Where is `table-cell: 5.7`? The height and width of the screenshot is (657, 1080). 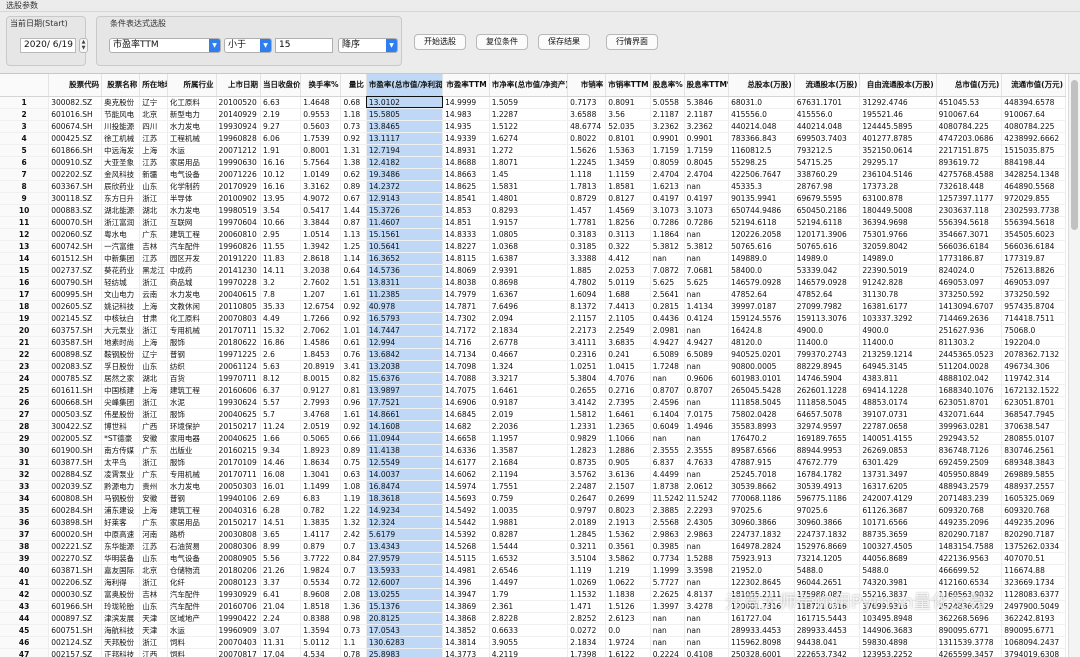
table-cell: 5.7 is located at coordinates (281, 414).